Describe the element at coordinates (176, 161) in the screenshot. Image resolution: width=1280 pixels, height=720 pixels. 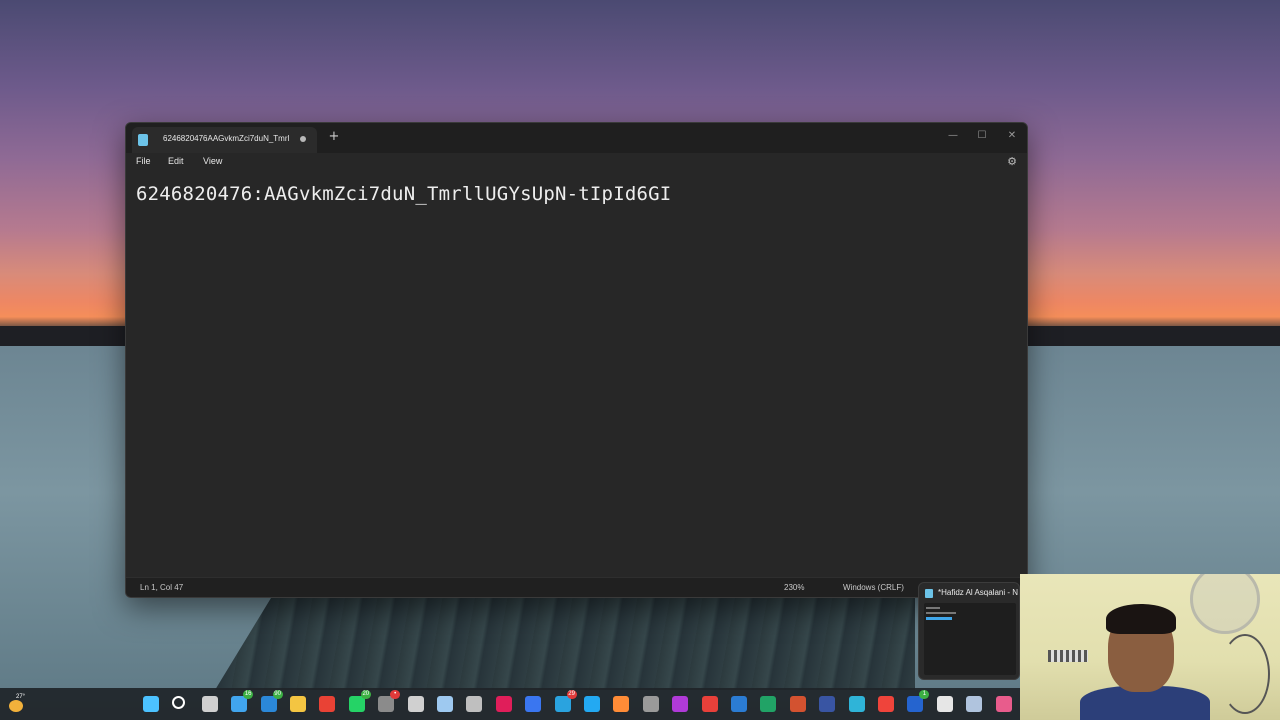
I see `menu-edit: Edit` at that location.